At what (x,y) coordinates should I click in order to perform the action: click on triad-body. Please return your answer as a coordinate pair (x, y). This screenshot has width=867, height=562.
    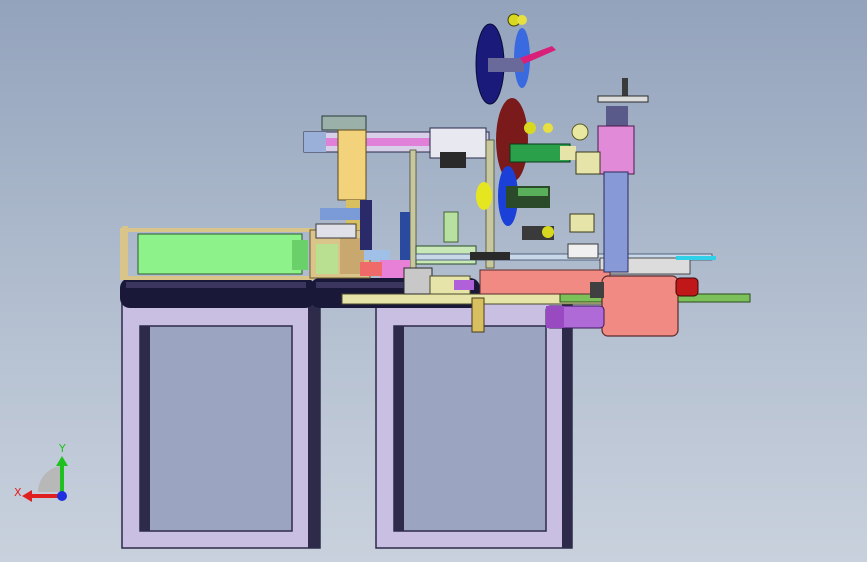
    Looking at the image, I should click on (45, 479).